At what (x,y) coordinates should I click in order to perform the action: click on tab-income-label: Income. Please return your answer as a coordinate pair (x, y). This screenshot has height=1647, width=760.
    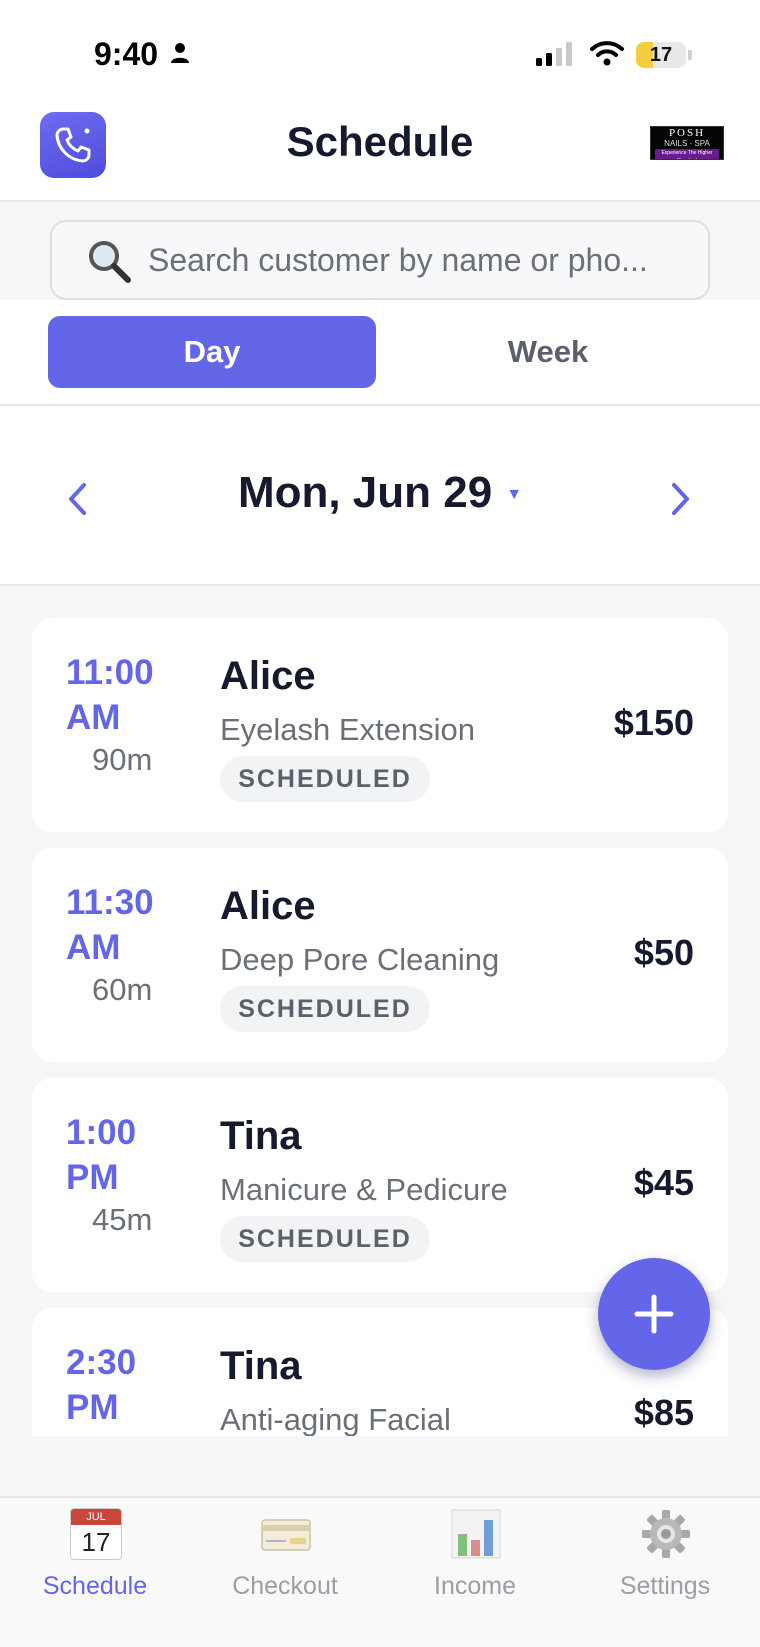
    Looking at the image, I should click on (475, 1586).